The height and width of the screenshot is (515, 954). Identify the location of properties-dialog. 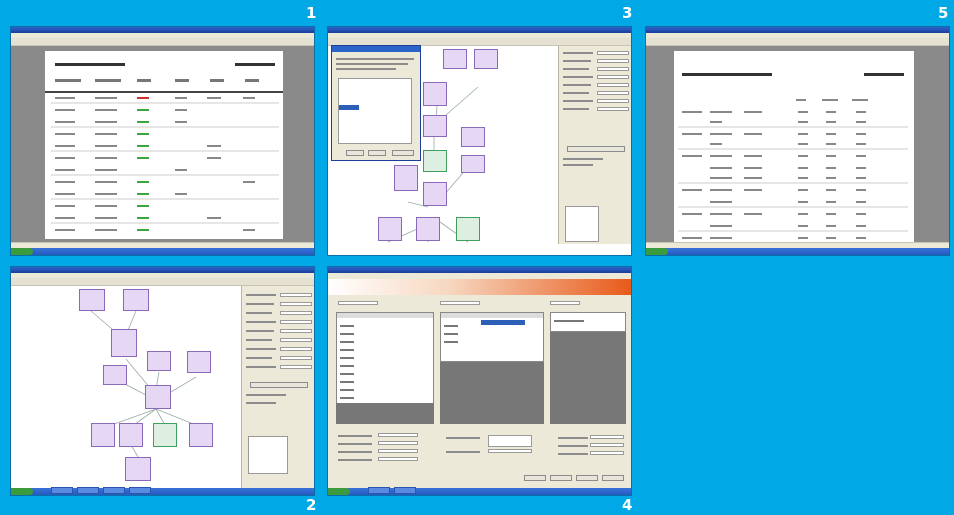
(376, 103).